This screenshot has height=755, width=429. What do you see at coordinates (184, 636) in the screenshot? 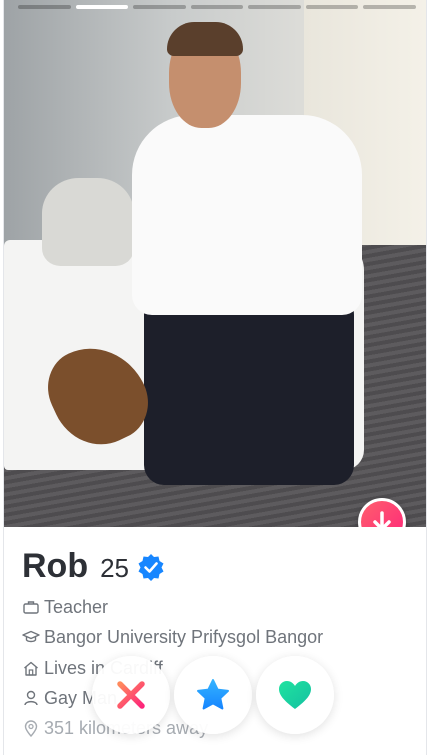
I see `school-text: Bangor University Prifysgol Bangor` at bounding box center [184, 636].